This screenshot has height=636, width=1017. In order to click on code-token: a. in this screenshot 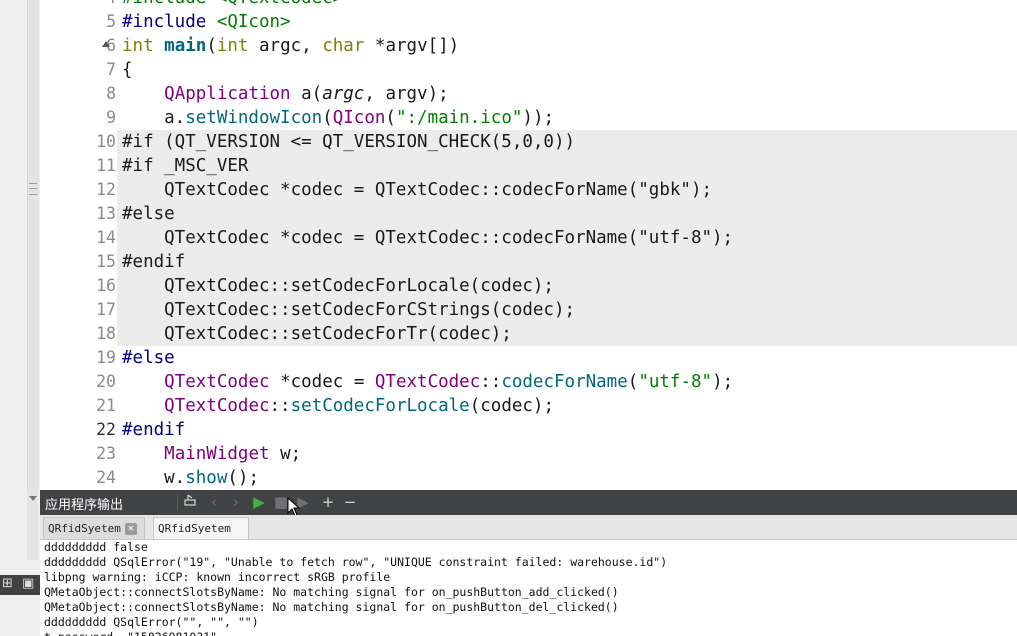, I will do `click(154, 118)`.